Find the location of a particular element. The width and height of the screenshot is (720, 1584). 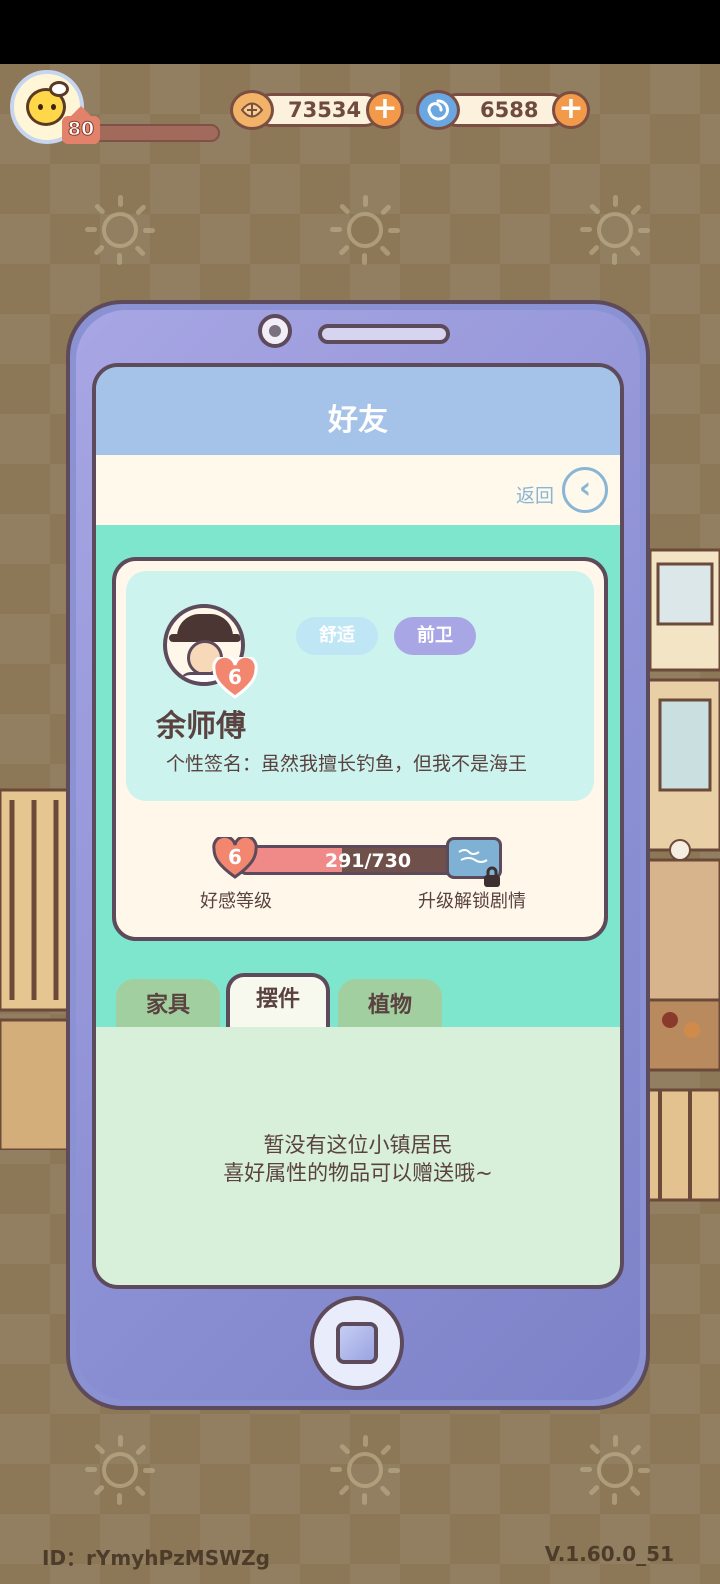

npc-name: 余师傅 is located at coordinates (201, 726).